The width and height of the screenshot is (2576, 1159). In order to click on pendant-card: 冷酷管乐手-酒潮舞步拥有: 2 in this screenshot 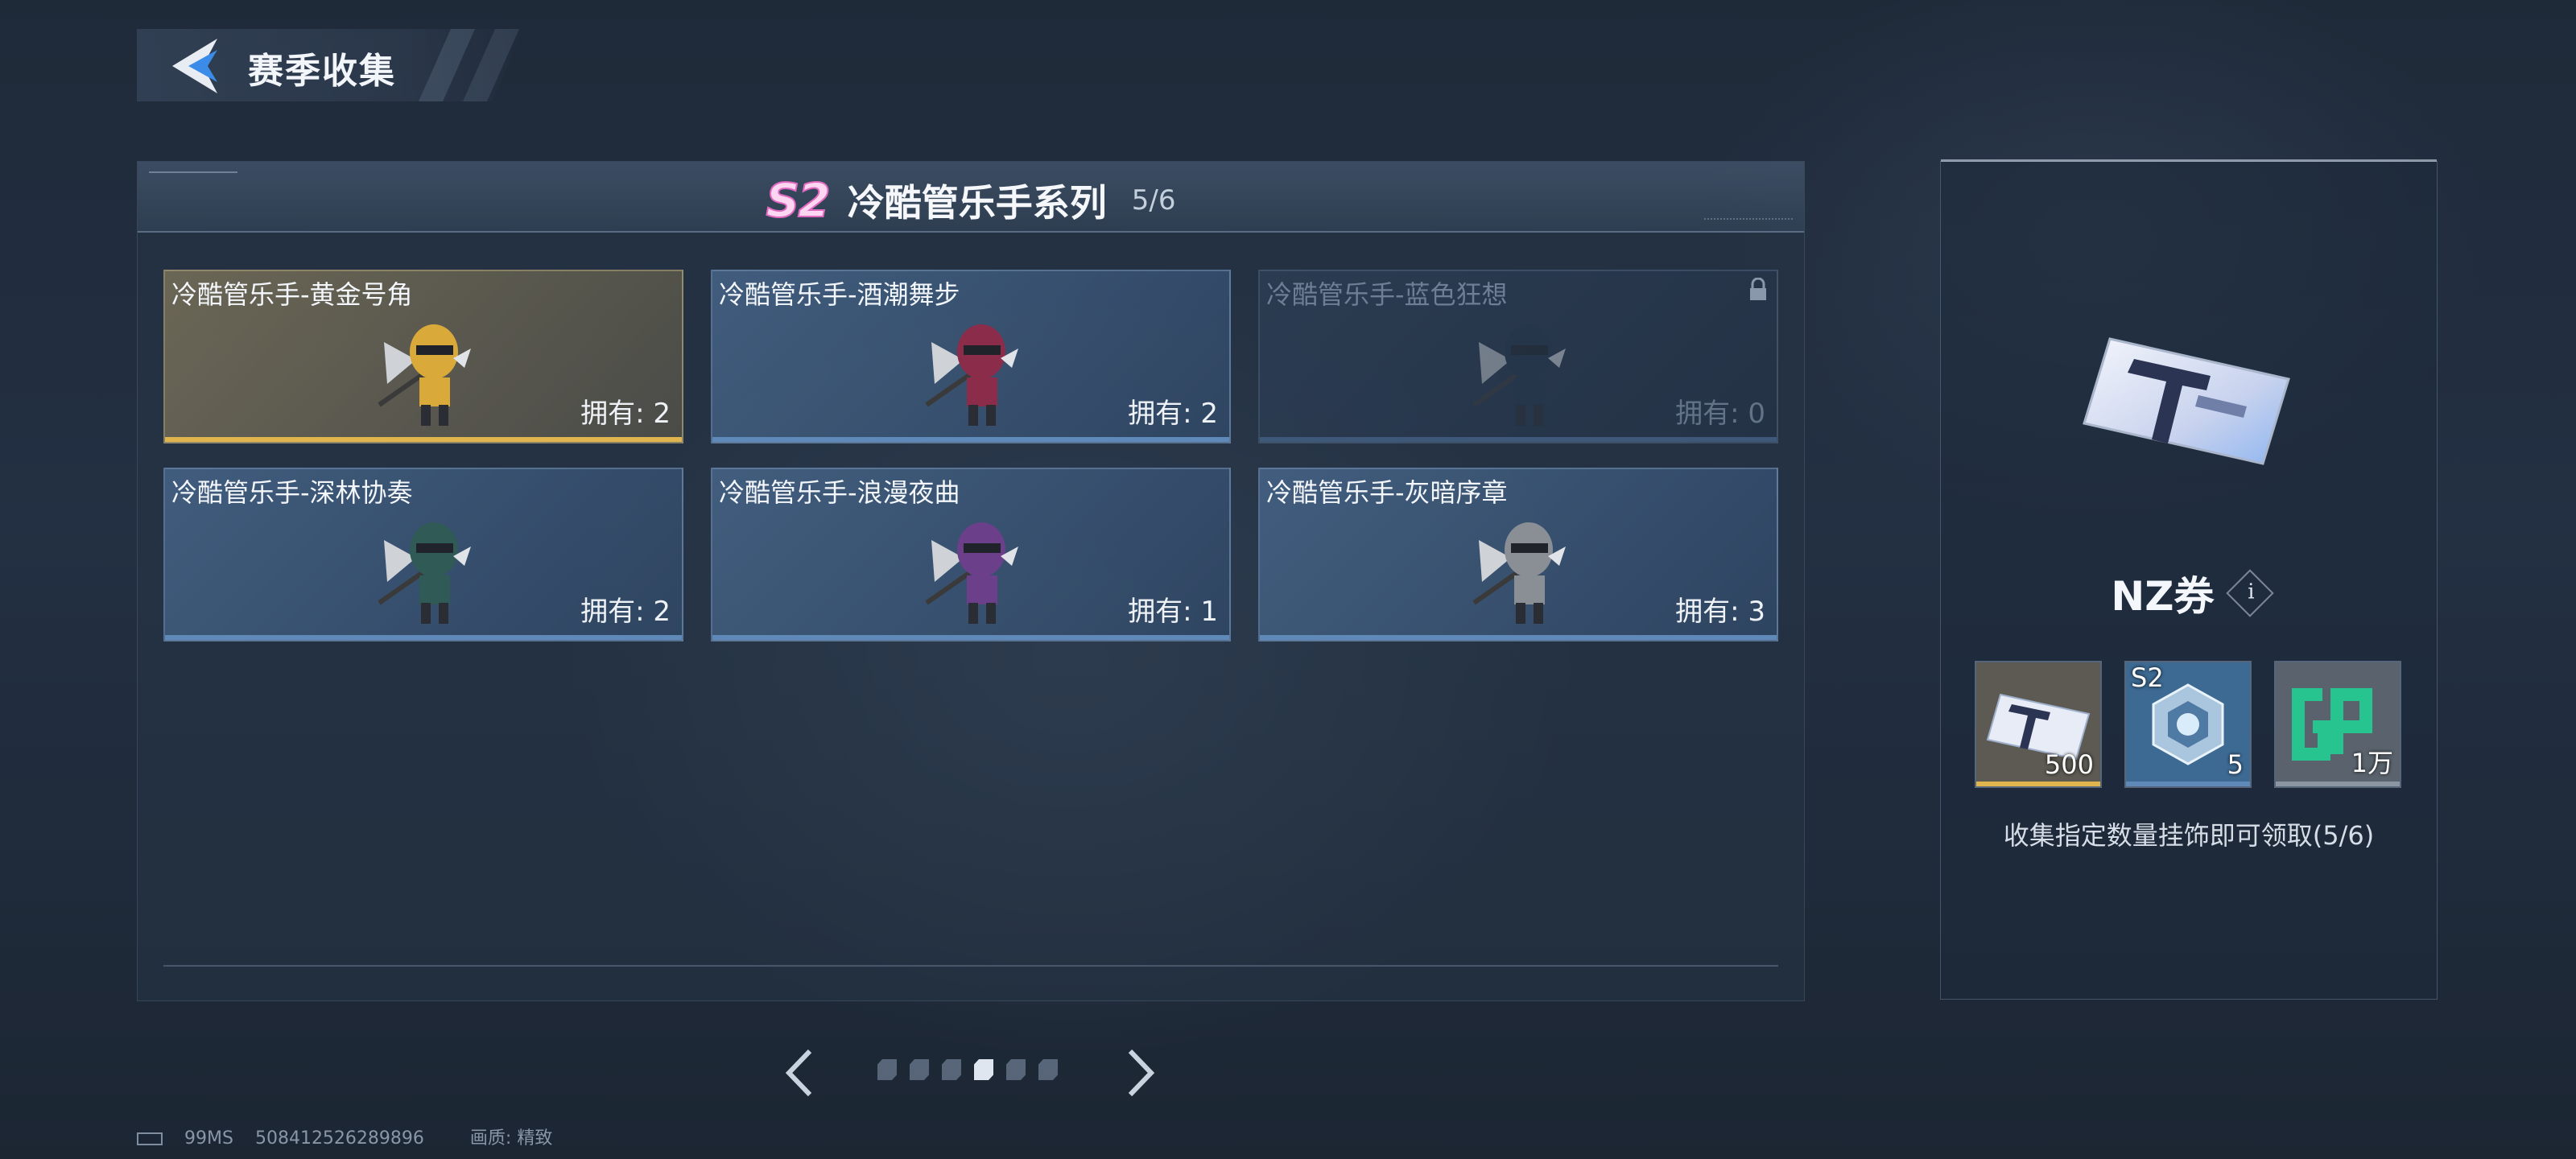, I will do `click(971, 356)`.